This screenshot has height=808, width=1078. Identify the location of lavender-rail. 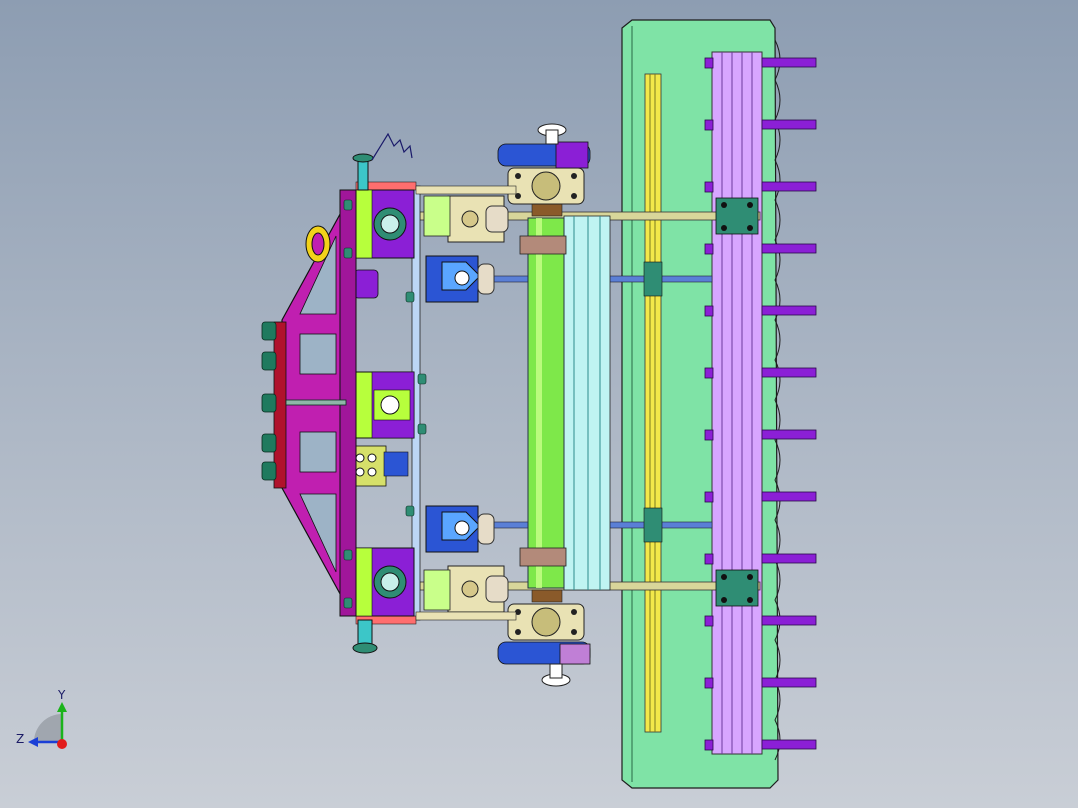
(737, 403).